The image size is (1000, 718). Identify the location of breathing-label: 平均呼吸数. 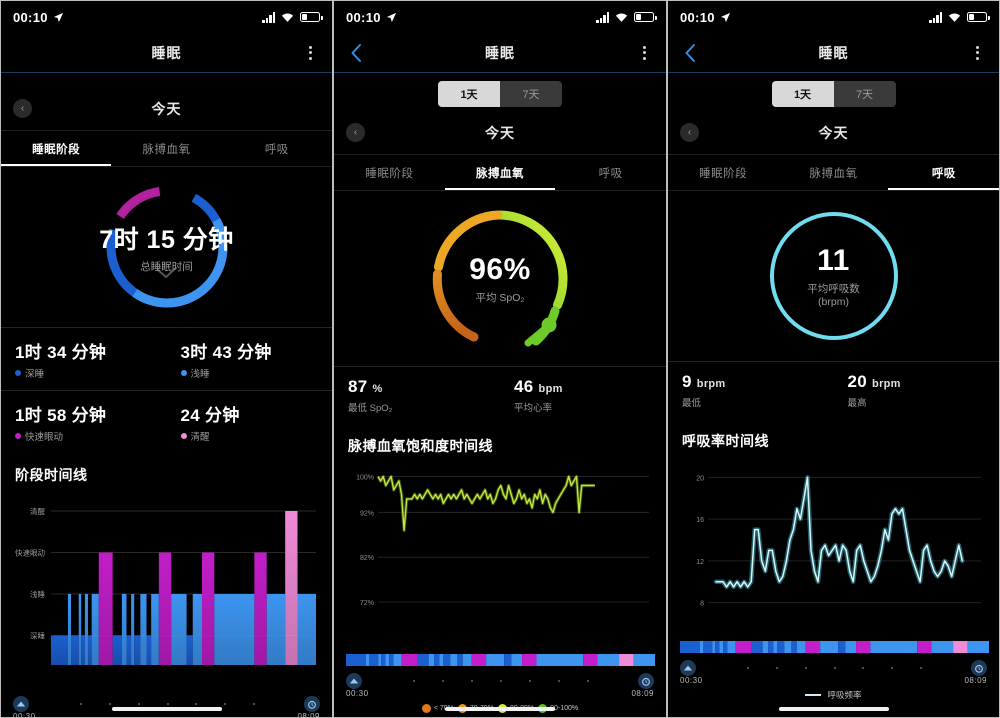
(833, 289).